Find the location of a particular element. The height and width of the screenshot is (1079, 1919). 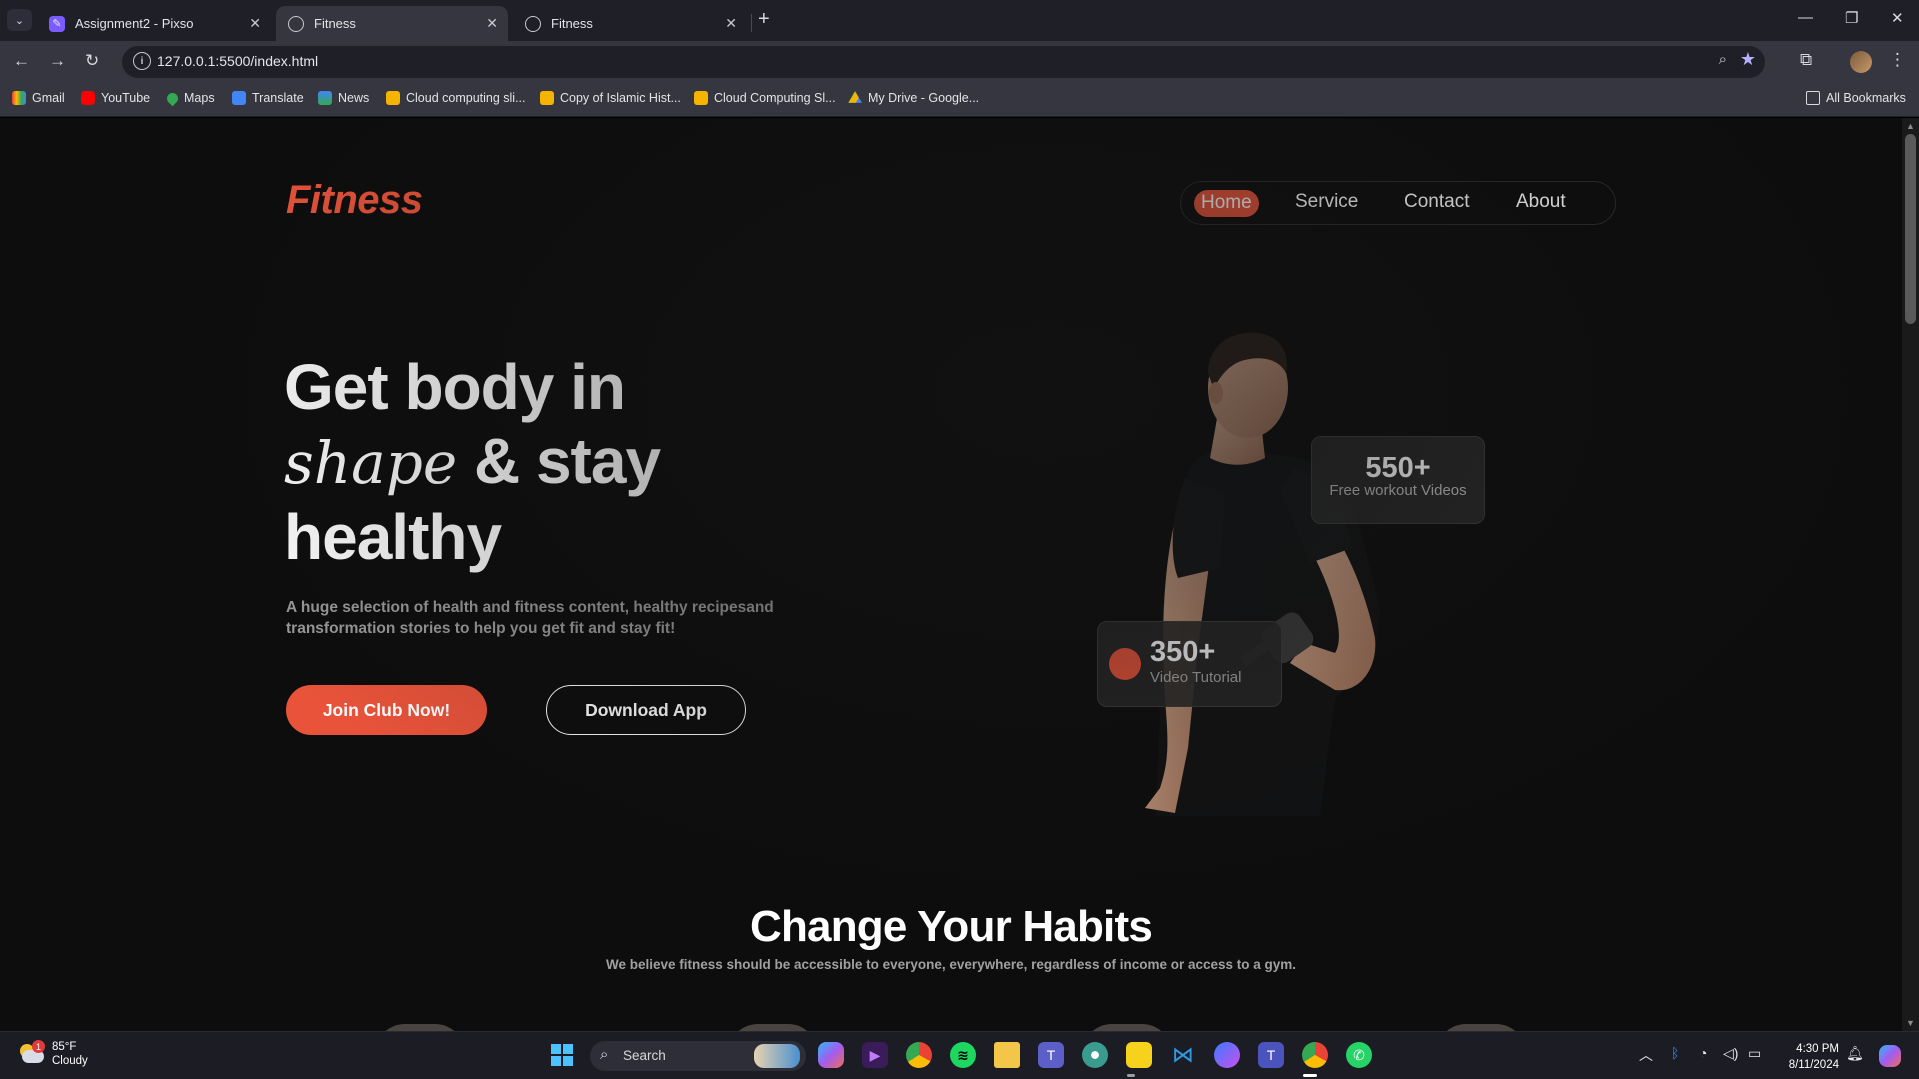

download-app-button: Download App is located at coordinates (646, 710).